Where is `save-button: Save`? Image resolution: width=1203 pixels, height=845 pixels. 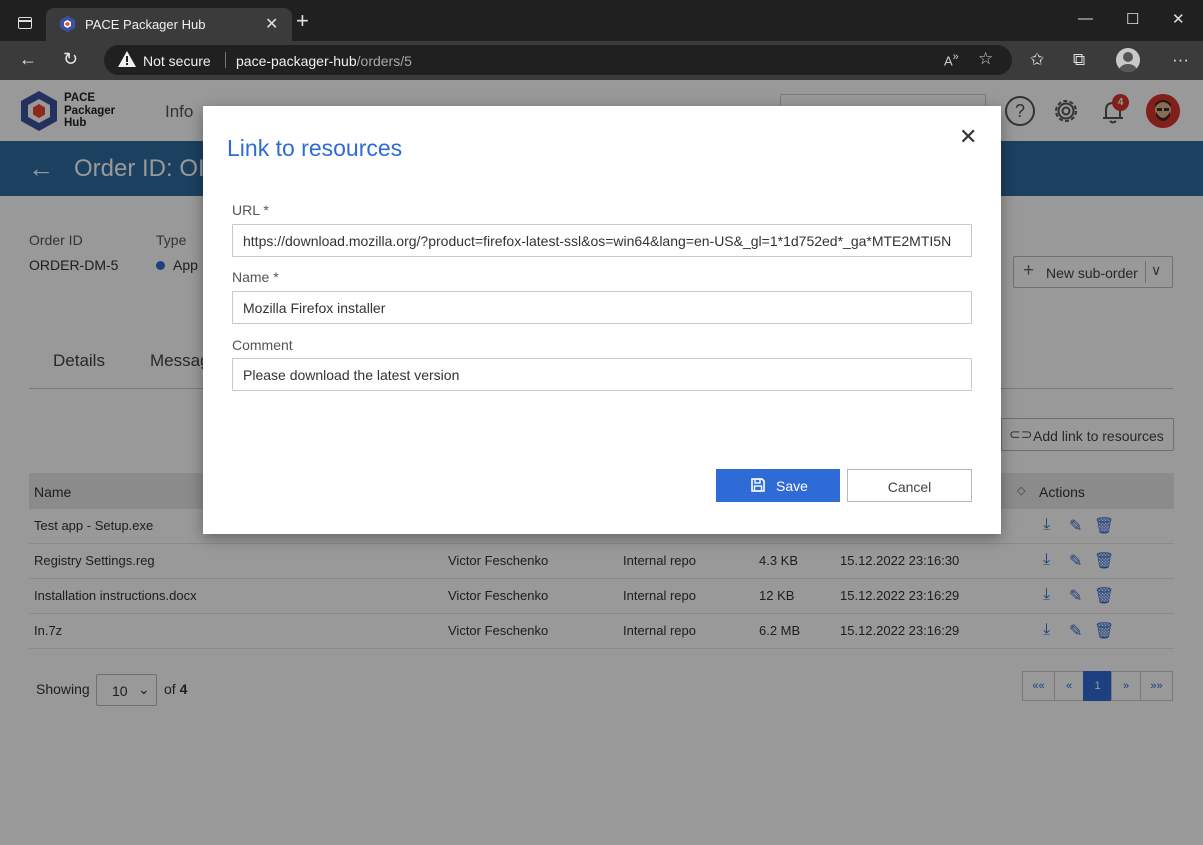
save-button: Save is located at coordinates (778, 485).